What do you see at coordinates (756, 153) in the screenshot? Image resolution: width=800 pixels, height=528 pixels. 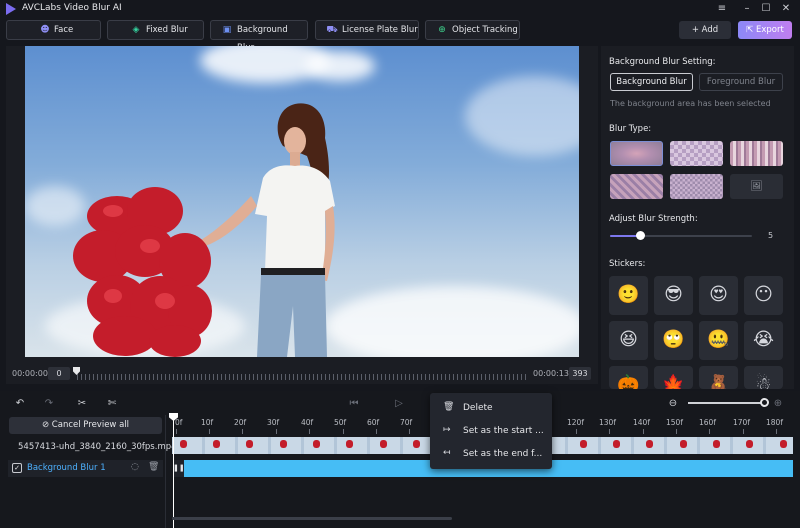 I see `pixel-stripe-blur-tile` at bounding box center [756, 153].